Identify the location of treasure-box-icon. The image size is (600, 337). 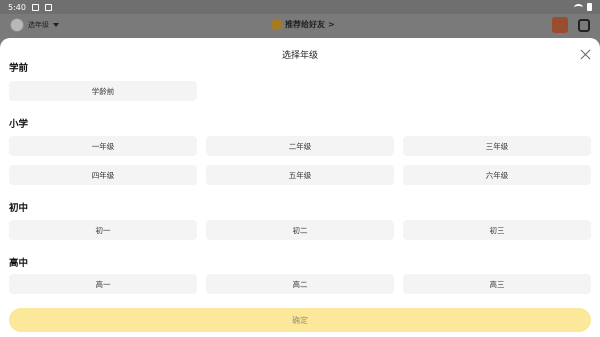
(560, 25).